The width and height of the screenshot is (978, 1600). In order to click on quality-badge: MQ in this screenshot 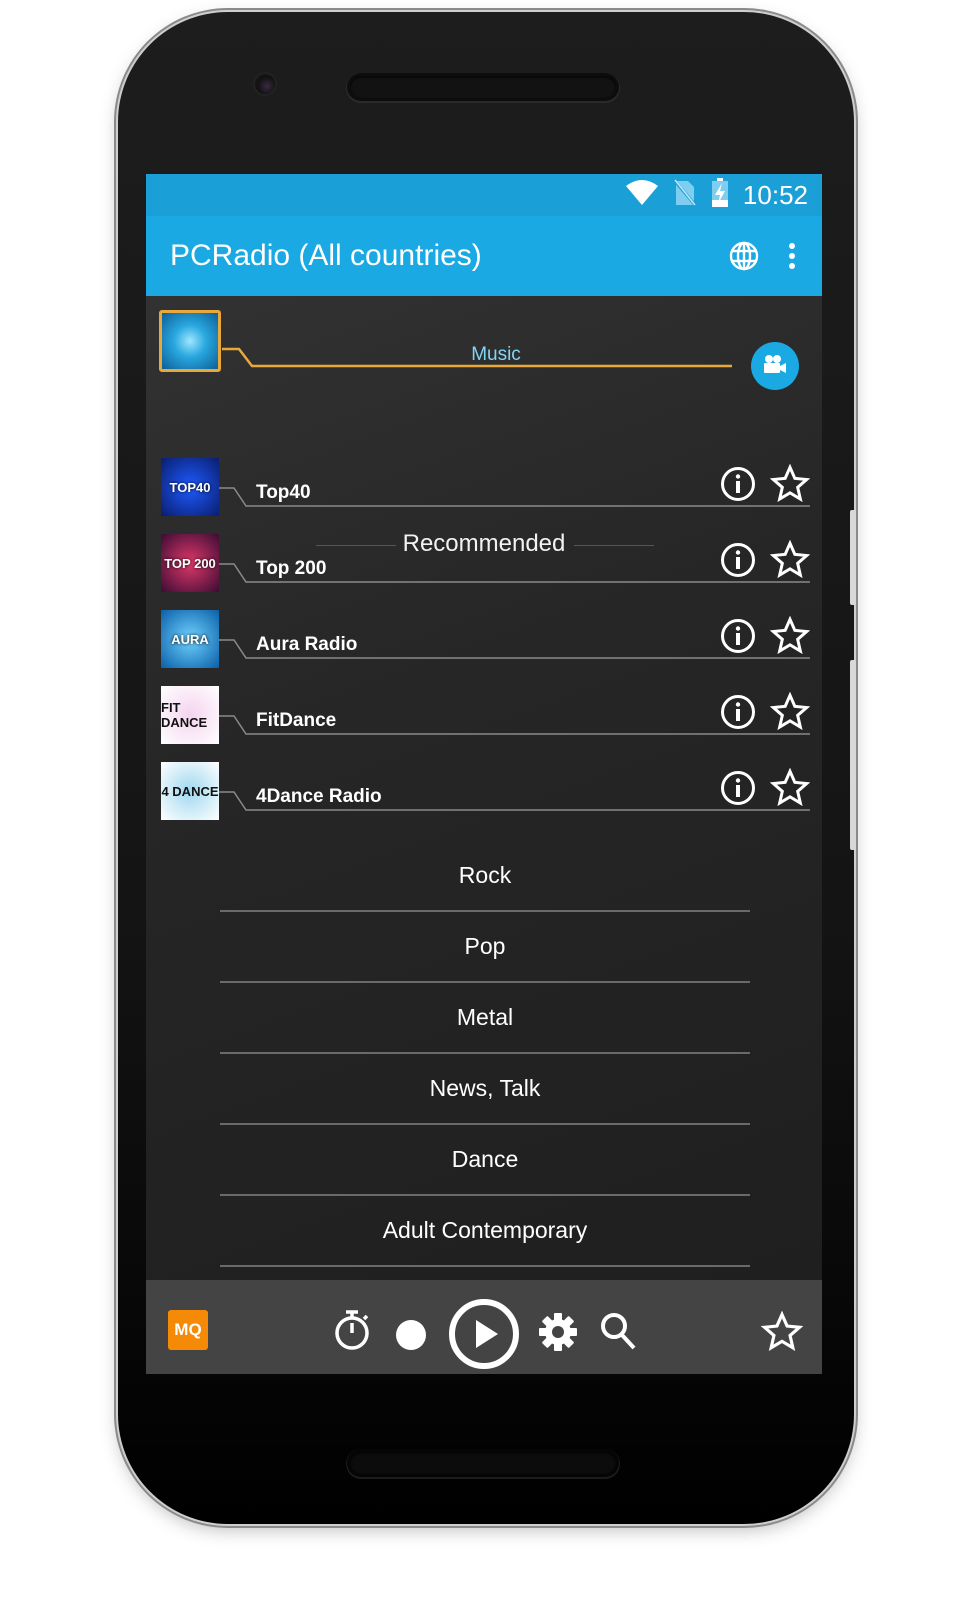, I will do `click(188, 1330)`.